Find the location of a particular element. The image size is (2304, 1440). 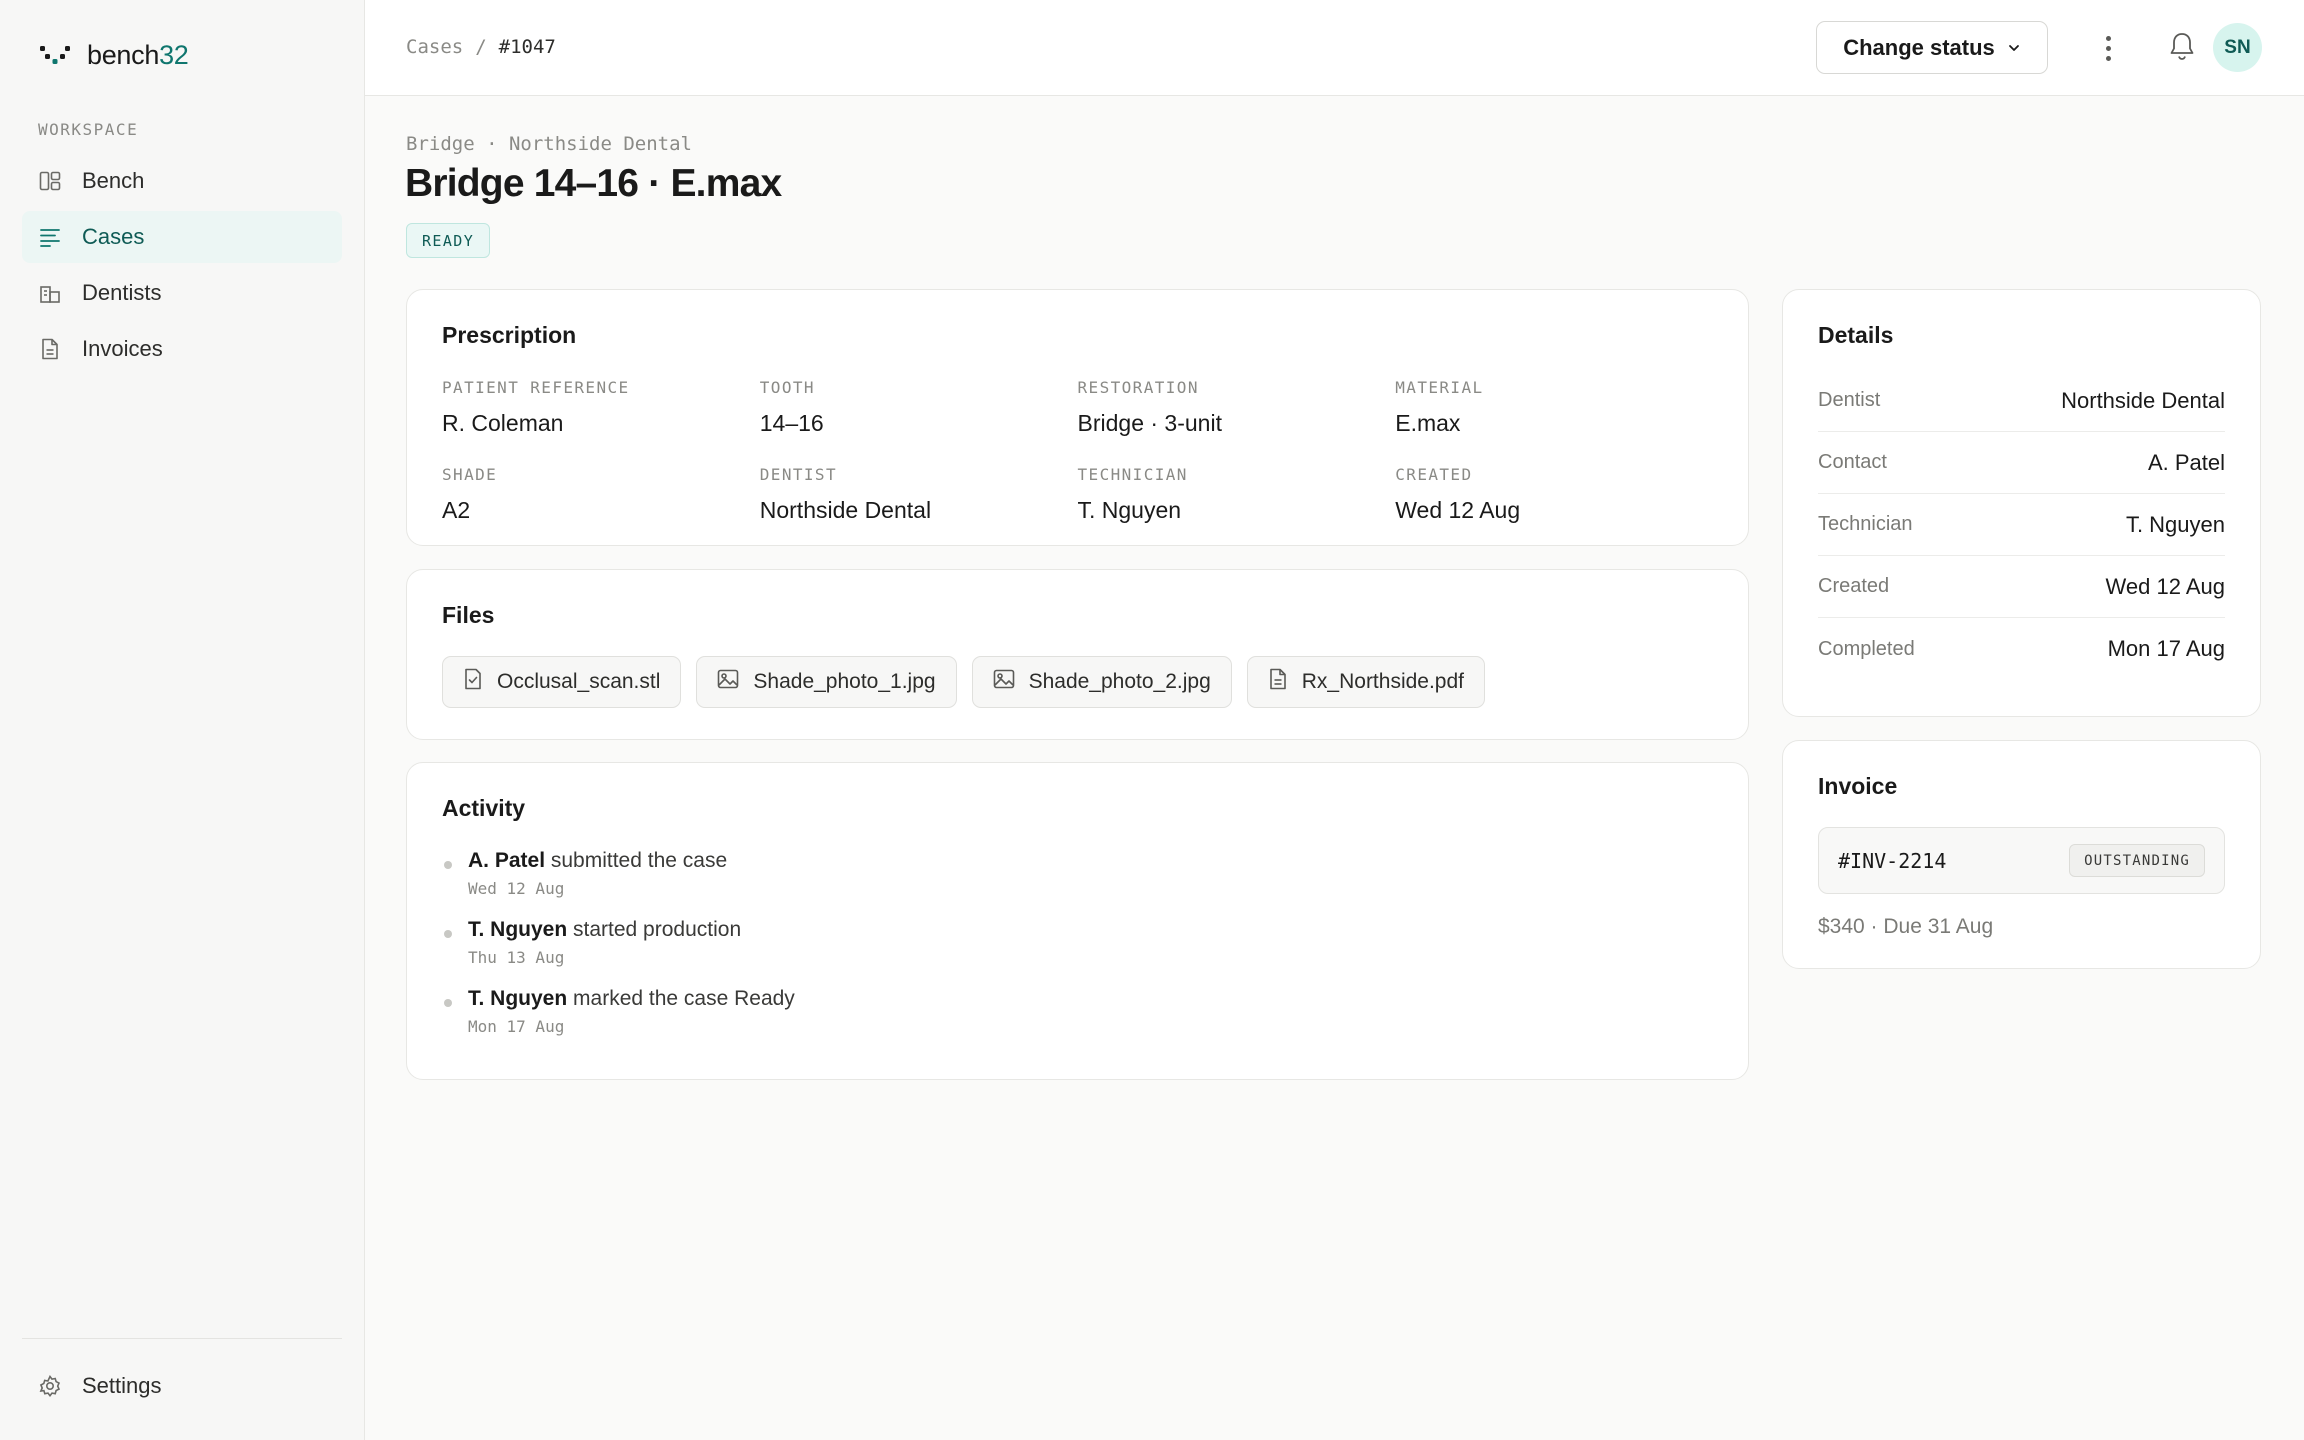

activity-item: A. Patel submitted the case Wed 12 Aug is located at coordinates (618, 873).